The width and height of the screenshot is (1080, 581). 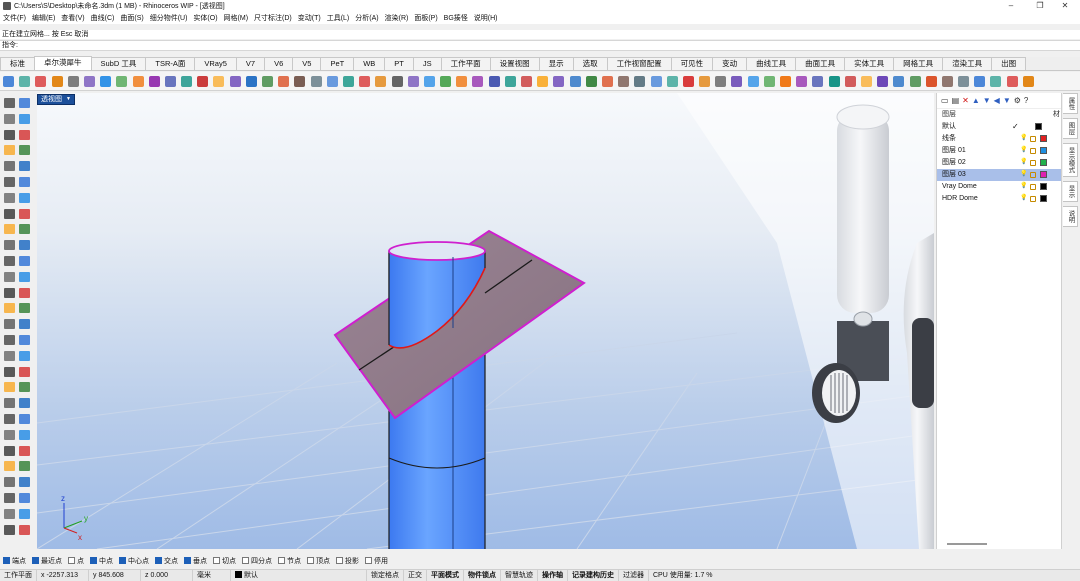 I want to click on side-tab: 显示, so click(x=1070, y=191).